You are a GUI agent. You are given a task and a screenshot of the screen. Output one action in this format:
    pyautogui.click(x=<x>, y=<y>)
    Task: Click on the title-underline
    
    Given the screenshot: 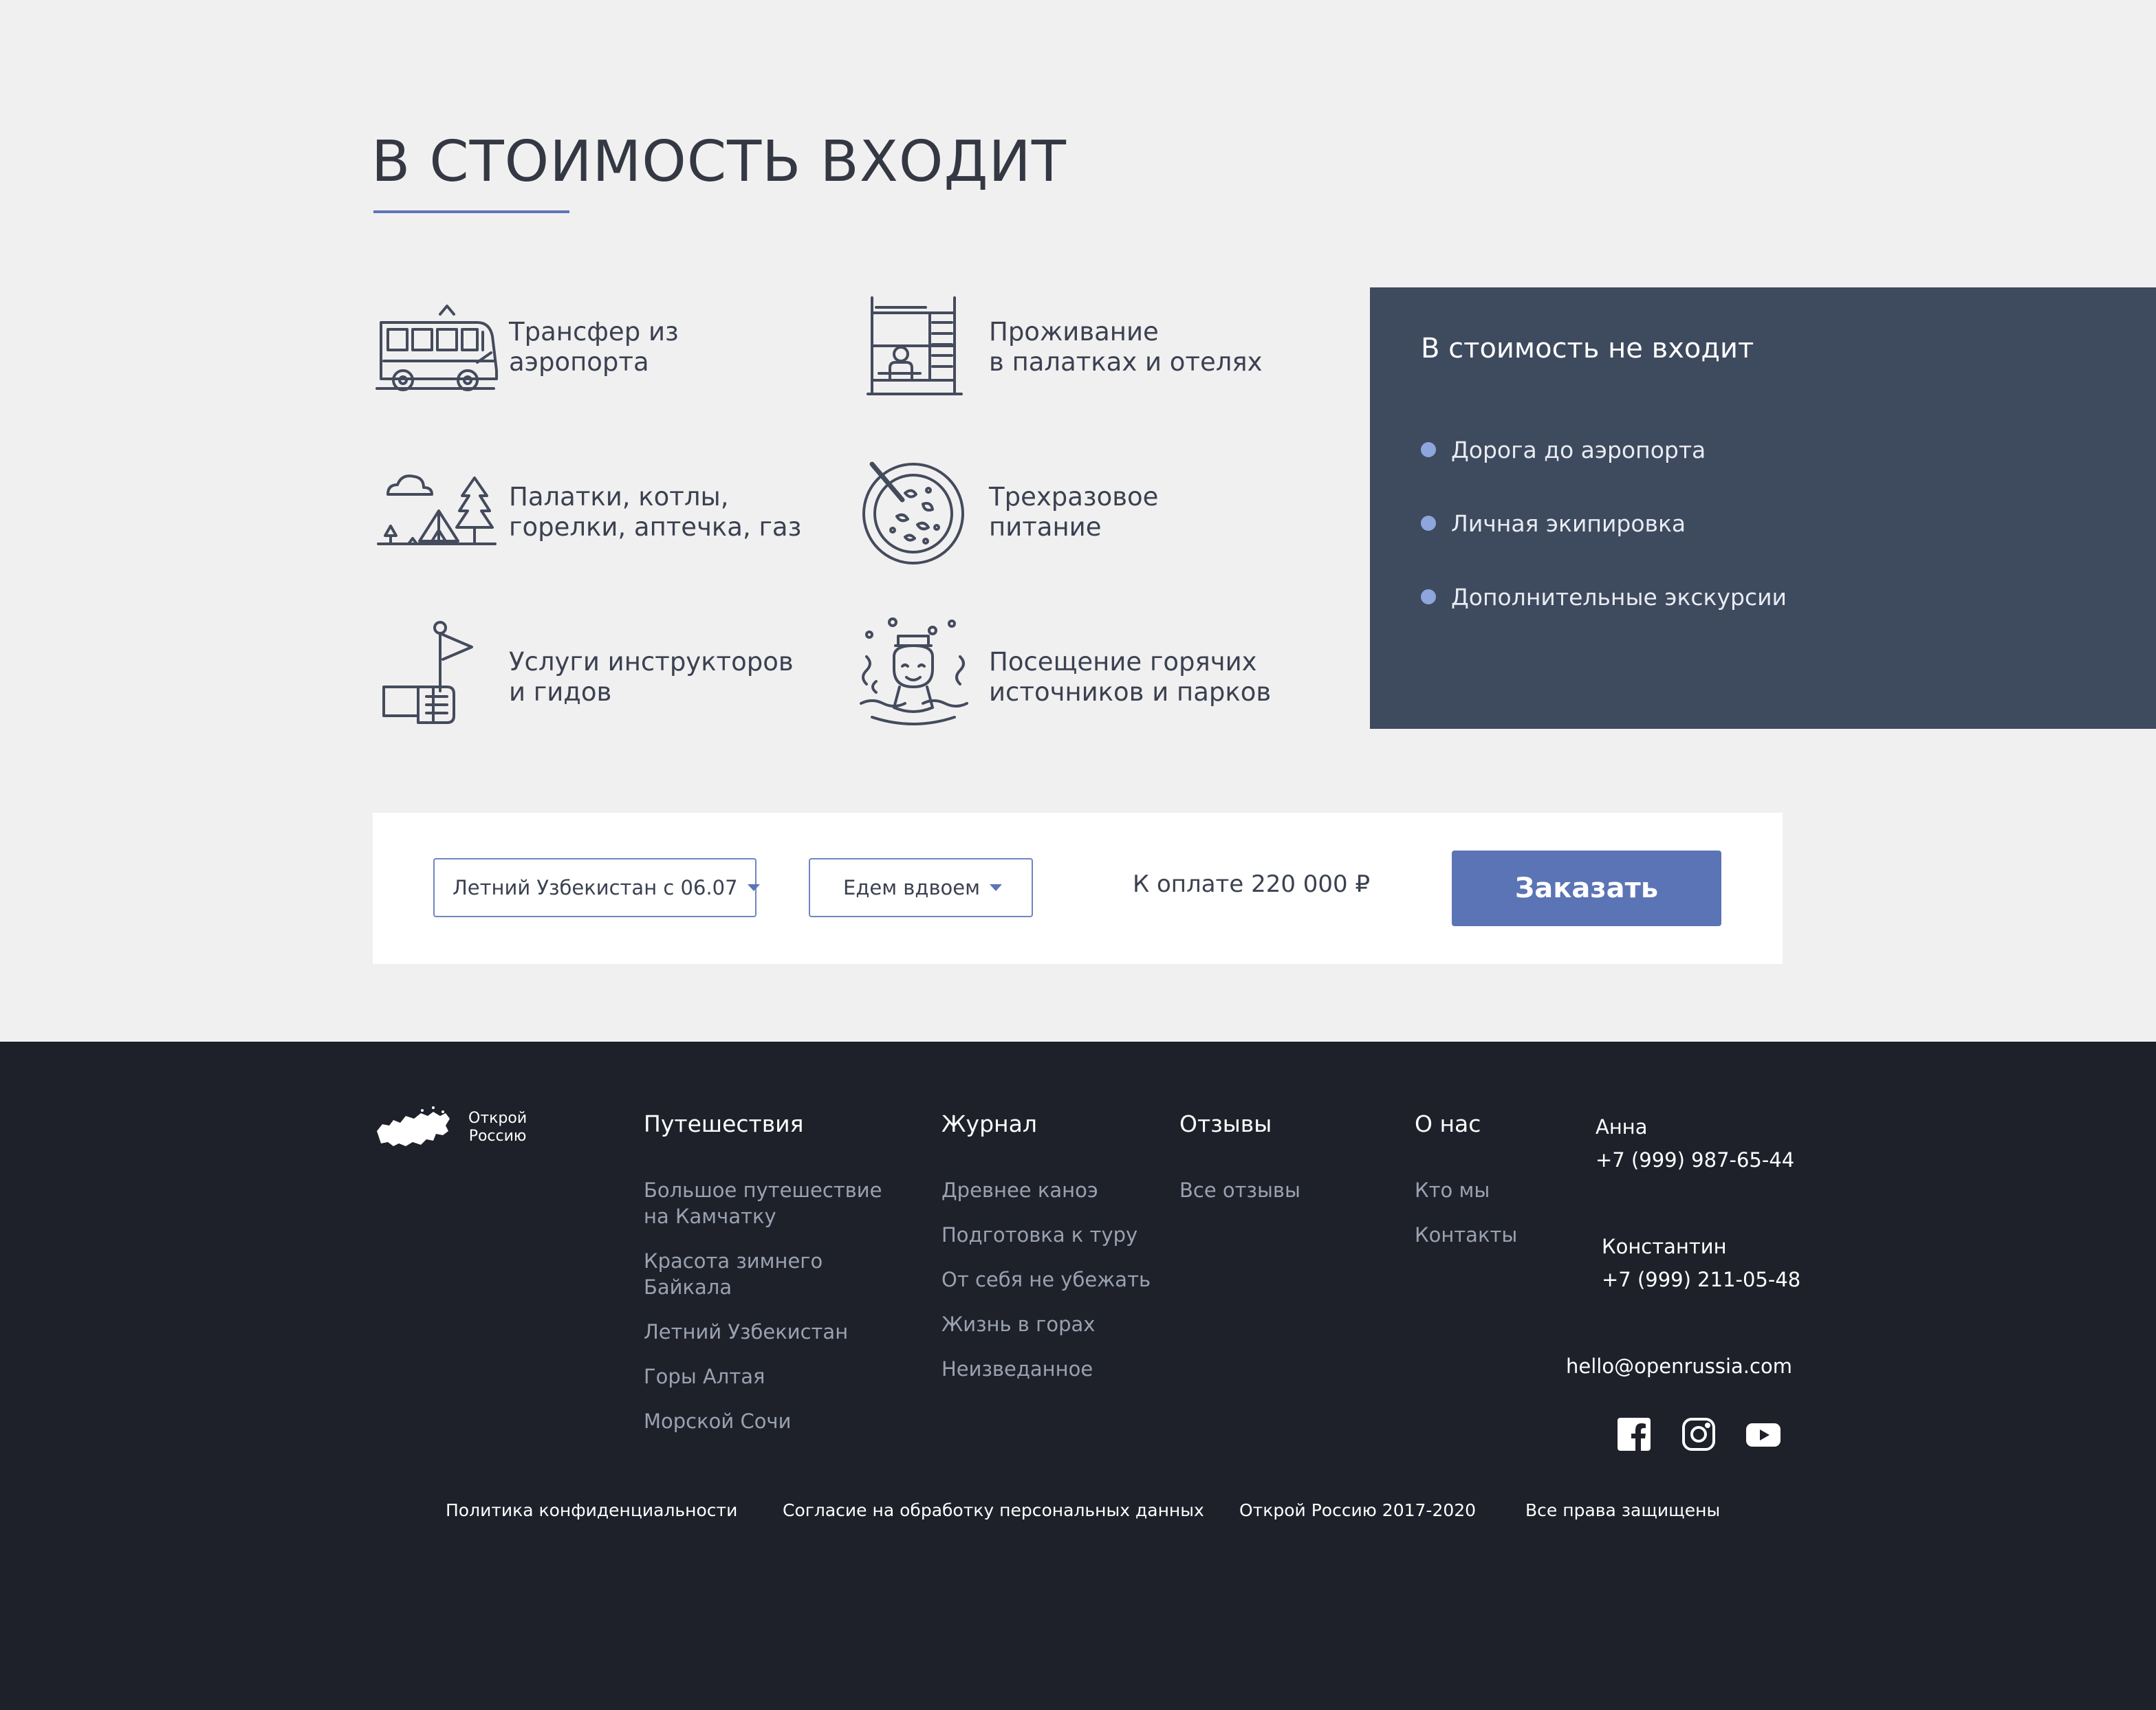 What is the action you would take?
    pyautogui.click(x=471, y=212)
    